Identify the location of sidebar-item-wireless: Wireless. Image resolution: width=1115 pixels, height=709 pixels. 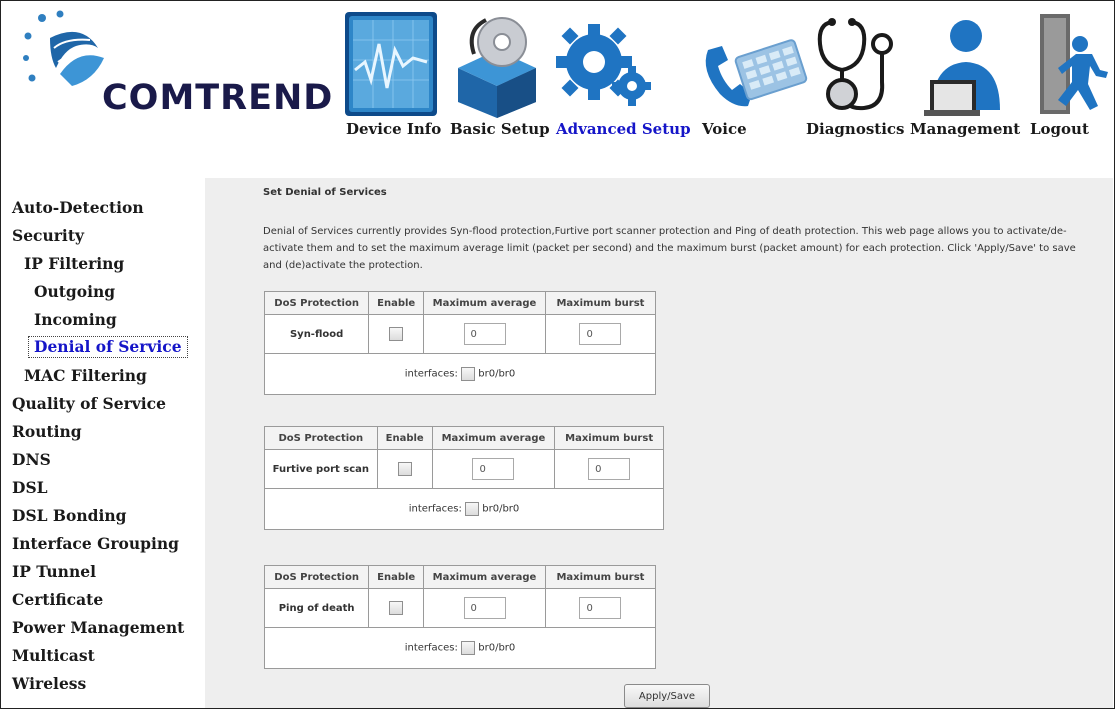
(49, 684).